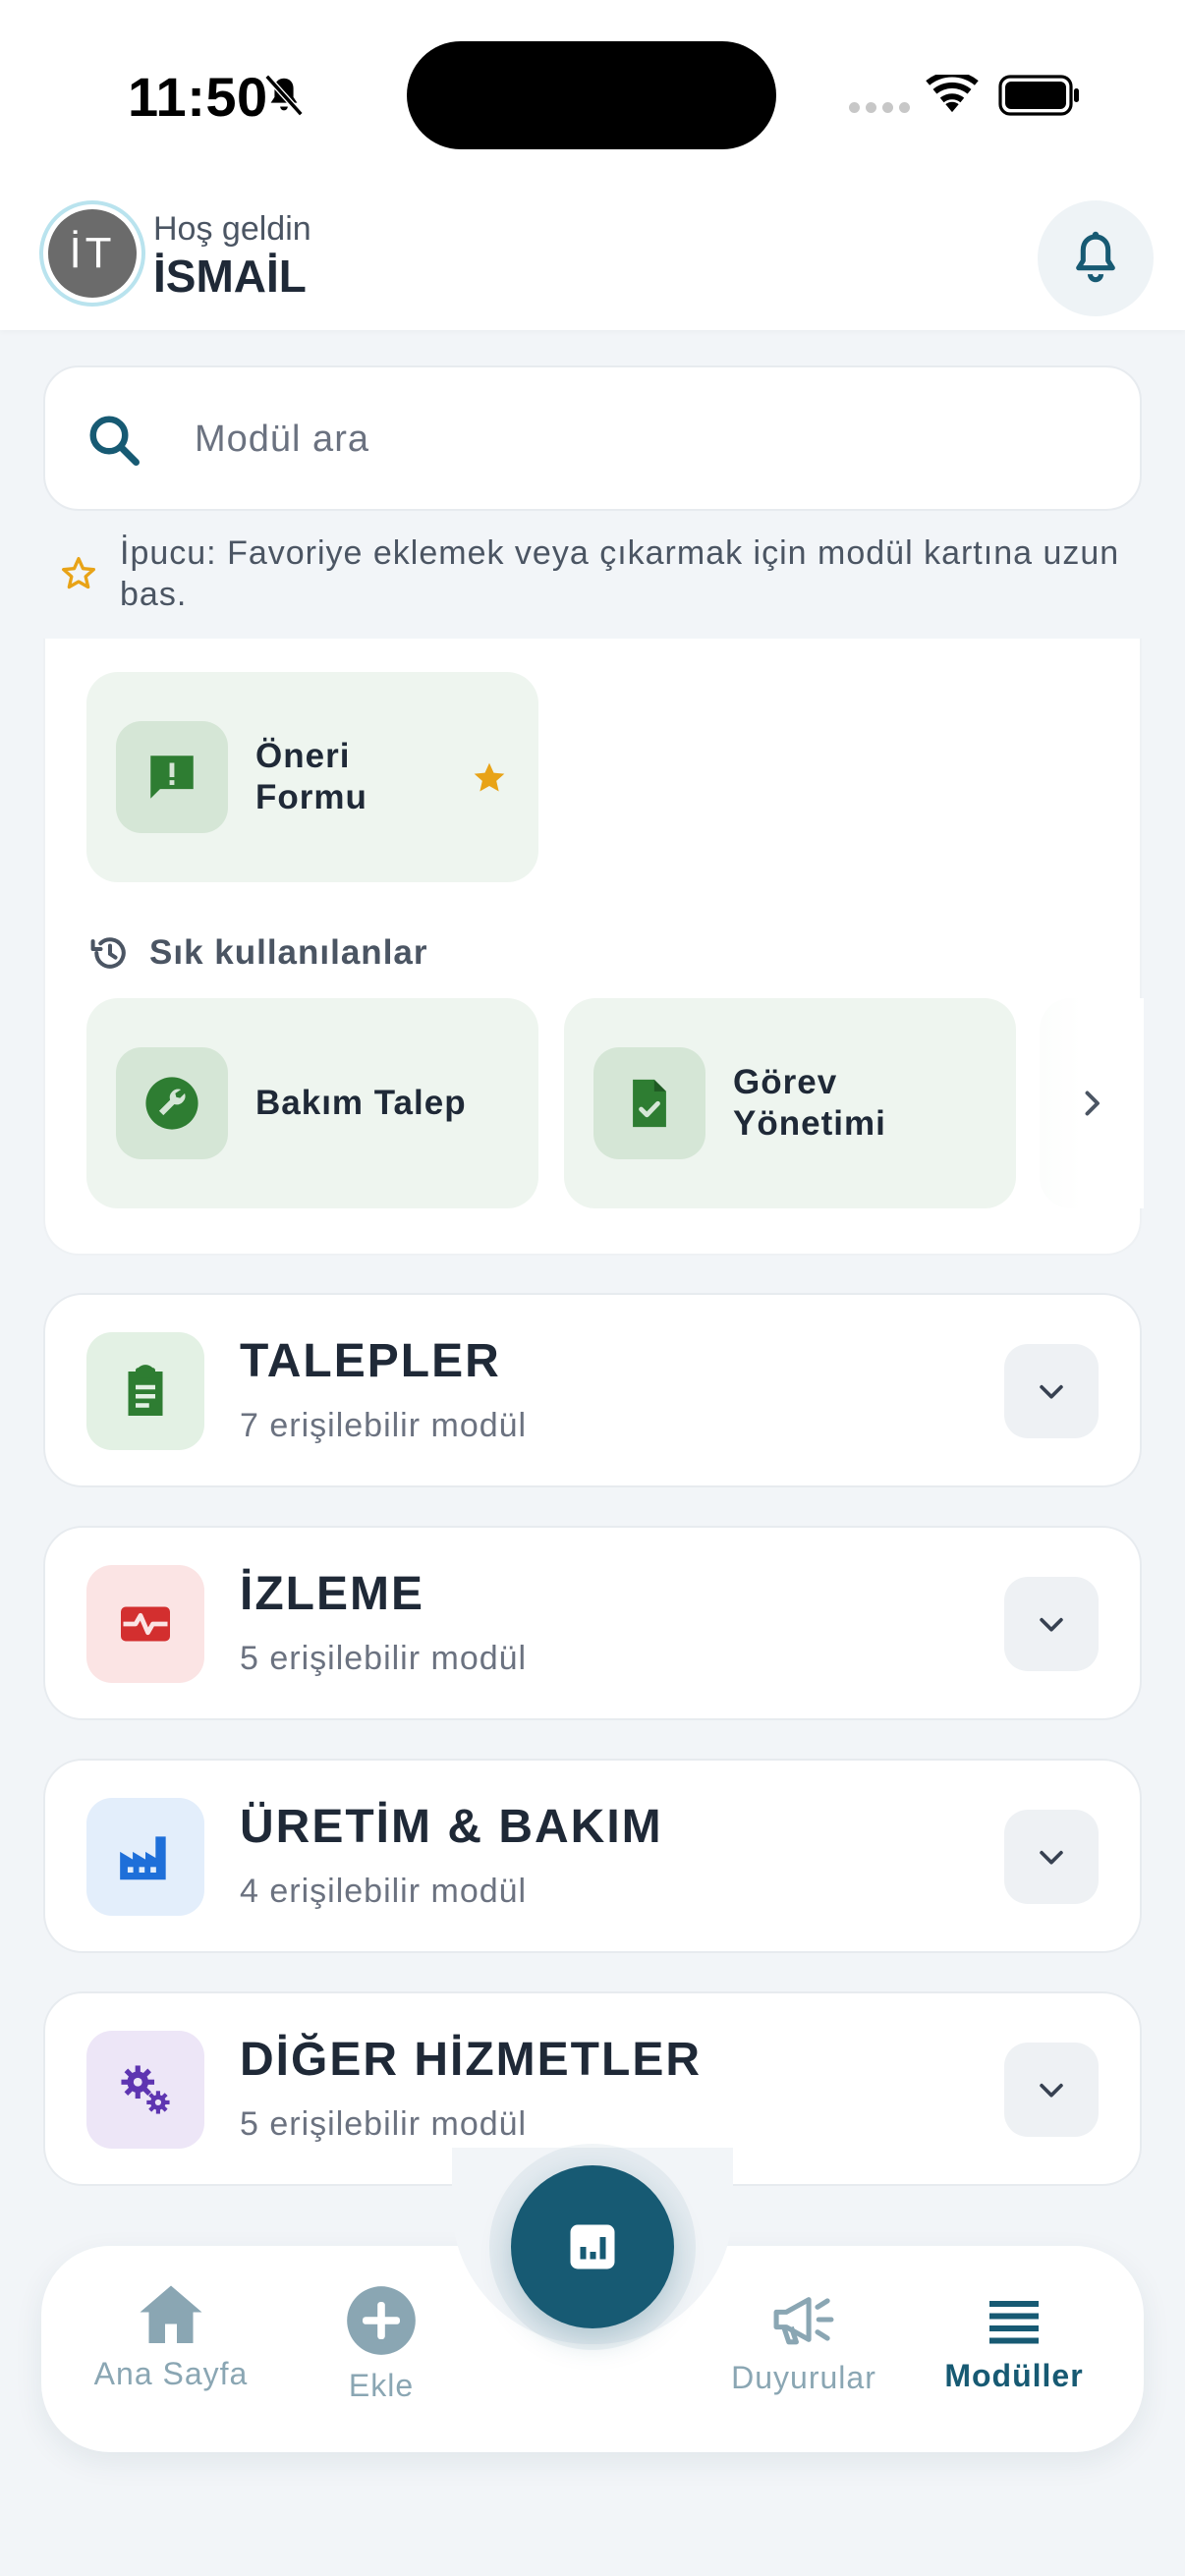  Describe the element at coordinates (382, 2385) in the screenshot. I see `nav-add-label: Ekle` at that location.